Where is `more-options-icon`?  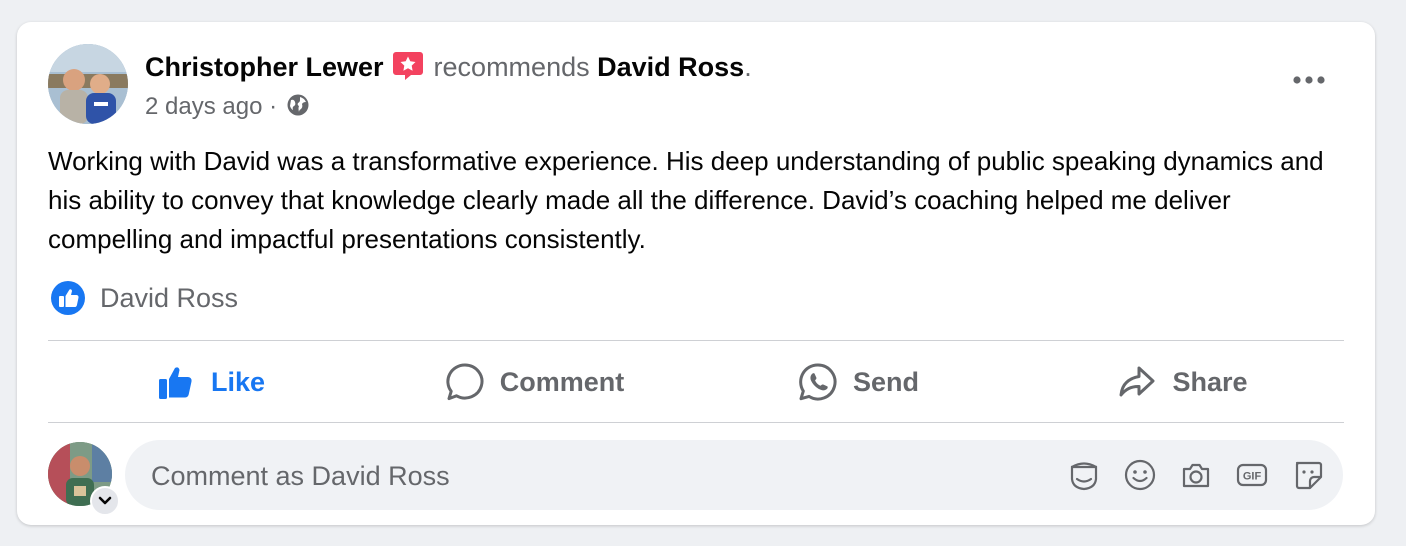 more-options-icon is located at coordinates (1309, 80).